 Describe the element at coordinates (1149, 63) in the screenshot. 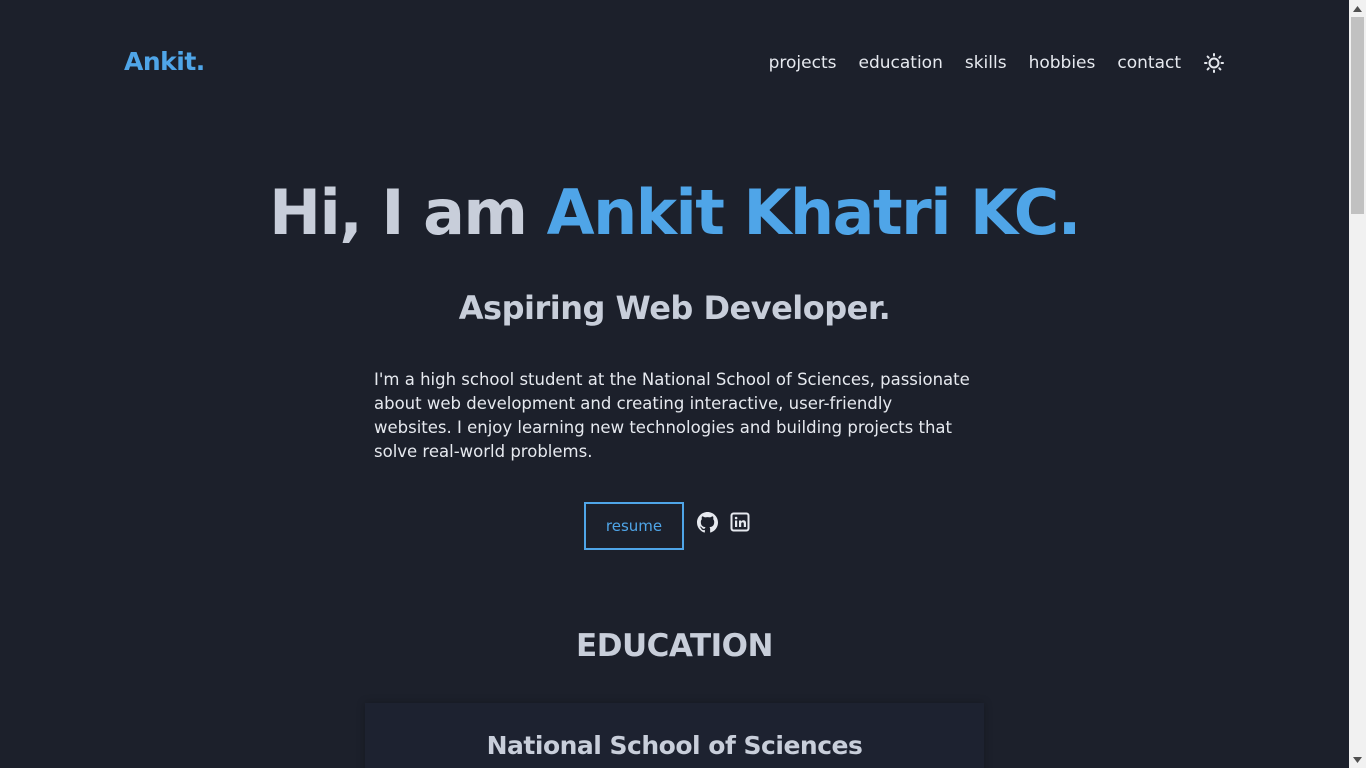

I see `nav-link-contact: contact` at that location.